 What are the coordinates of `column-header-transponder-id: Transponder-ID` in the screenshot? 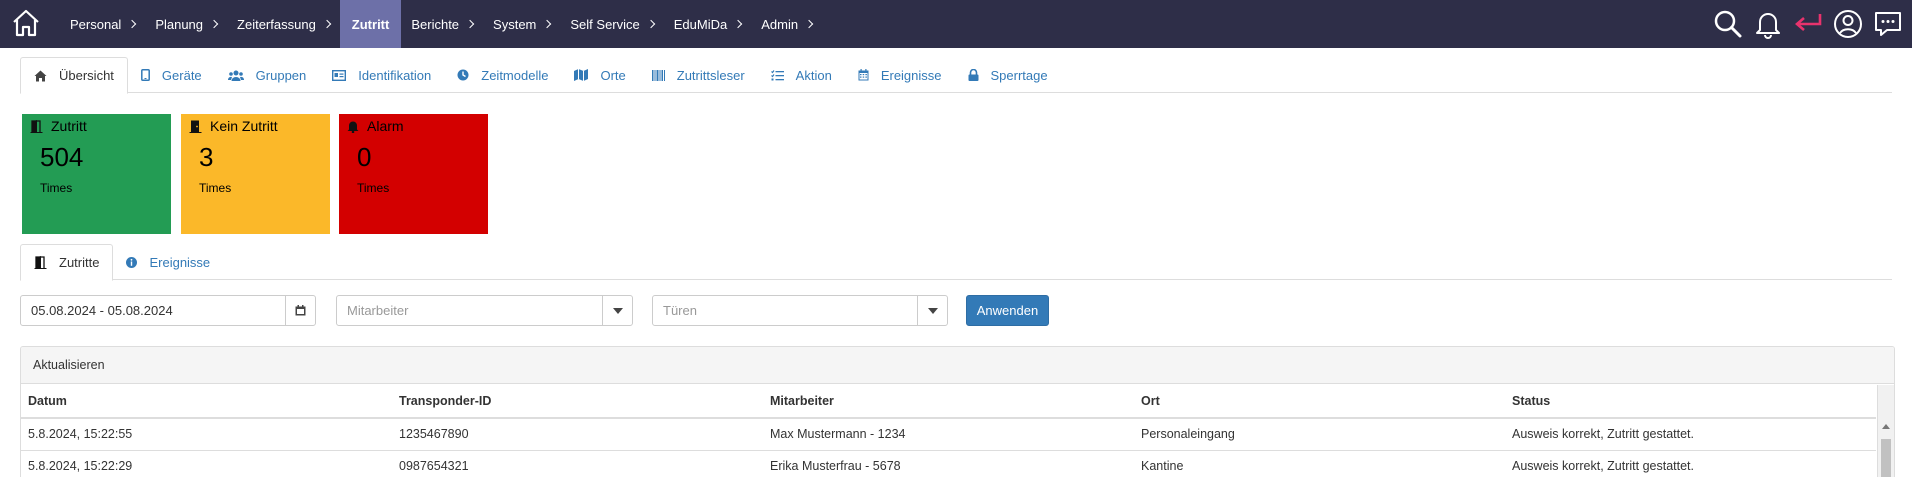 It's located at (577, 401).